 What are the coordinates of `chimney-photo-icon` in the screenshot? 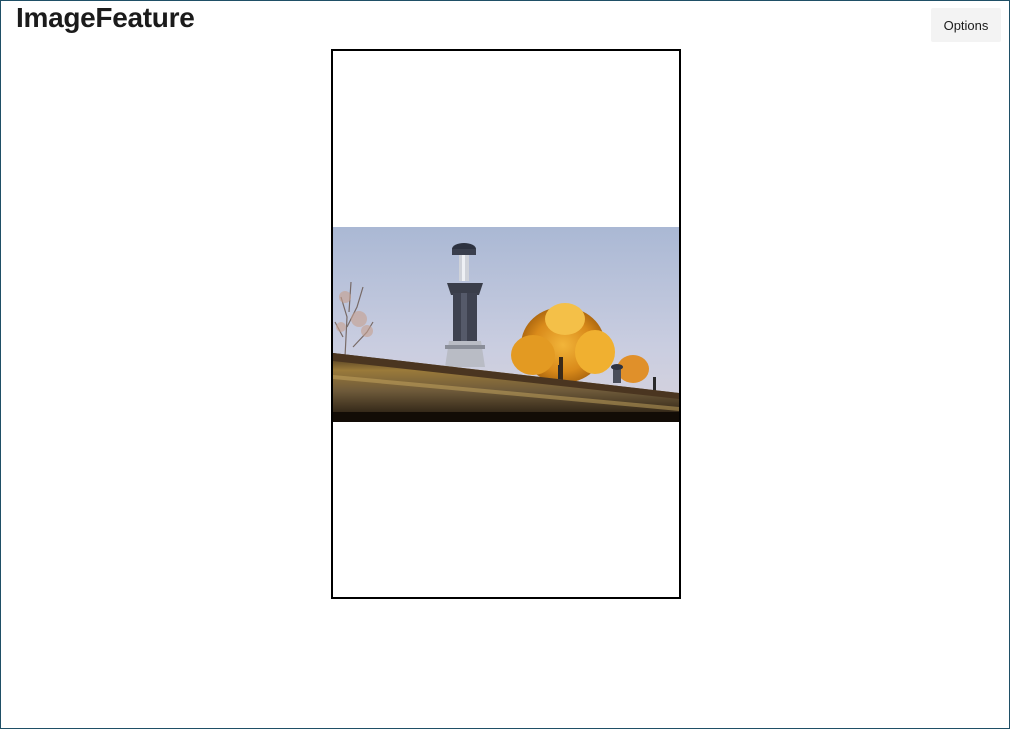 It's located at (506, 324).